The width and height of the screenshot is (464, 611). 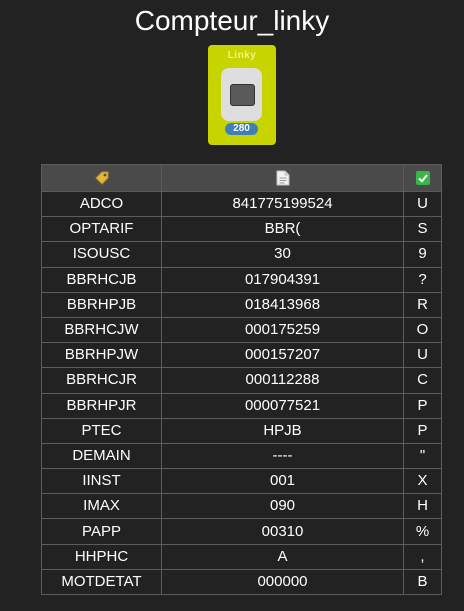 I want to click on document-icon, so click(x=282, y=178).